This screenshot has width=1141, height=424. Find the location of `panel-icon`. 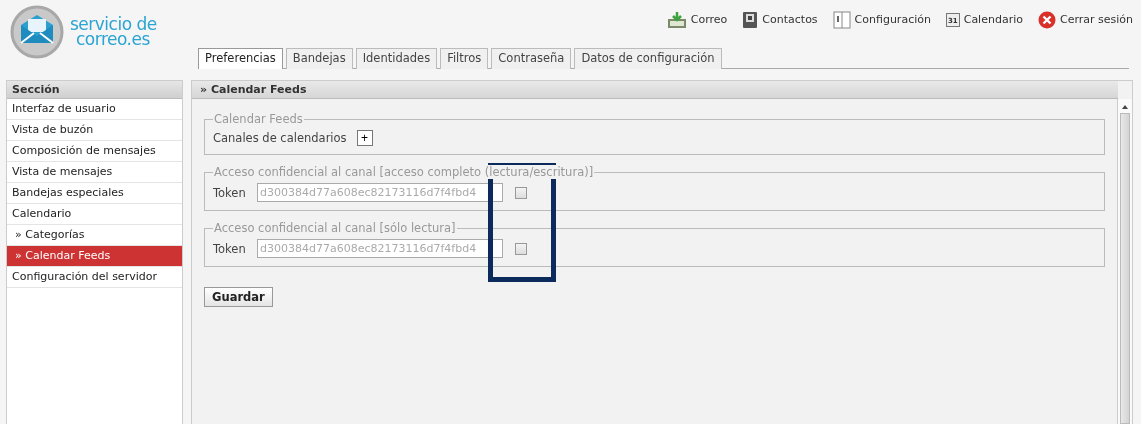

panel-icon is located at coordinates (841, 19).